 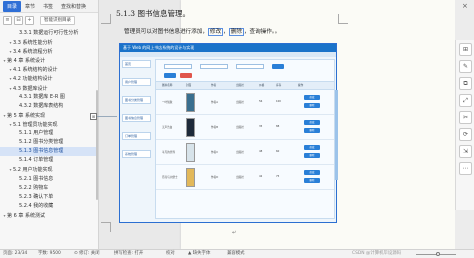 What do you see at coordinates (465, 168) in the screenshot?
I see `more-icon: ⋯` at bounding box center [465, 168].